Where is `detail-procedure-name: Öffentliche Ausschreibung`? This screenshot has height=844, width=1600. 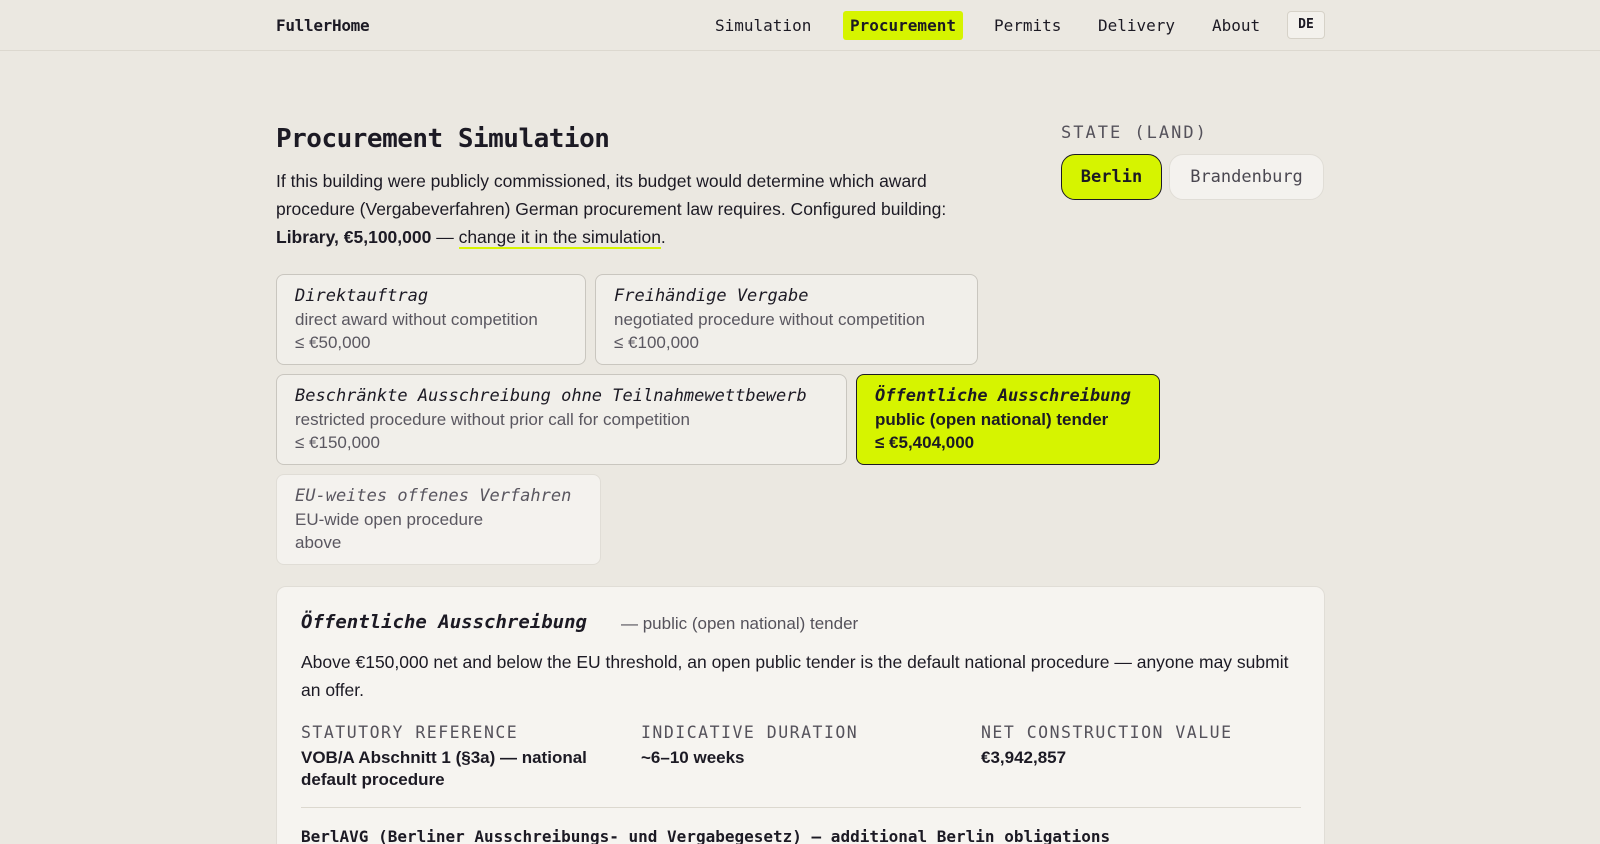
detail-procedure-name: Öffentliche Ausschreibung is located at coordinates (444, 622).